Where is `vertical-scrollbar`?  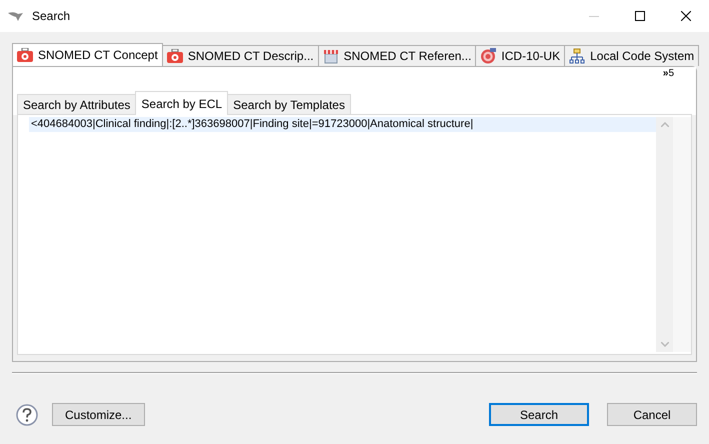 vertical-scrollbar is located at coordinates (673, 234).